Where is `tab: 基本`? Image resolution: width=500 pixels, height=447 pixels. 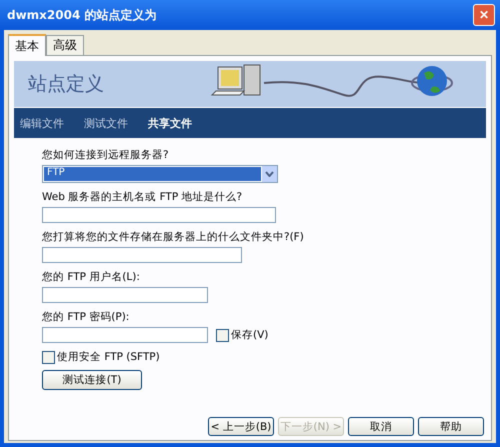
tab: 基本 is located at coordinates (27, 45).